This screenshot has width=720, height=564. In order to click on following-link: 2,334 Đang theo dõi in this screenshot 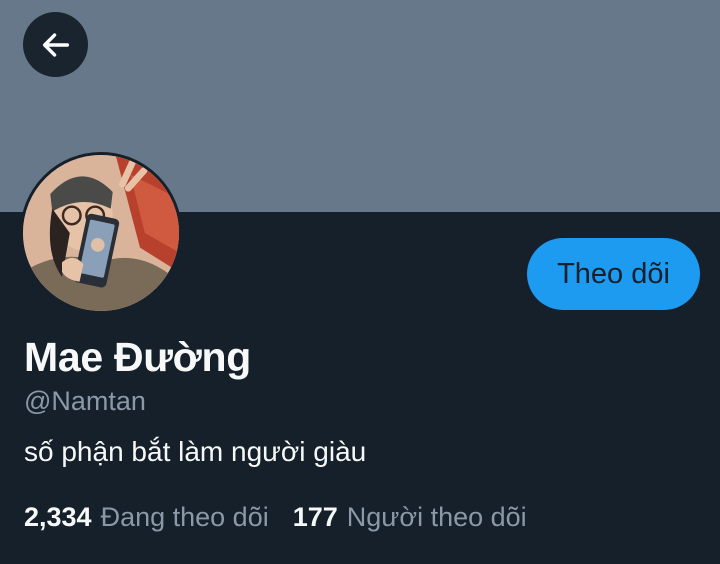, I will do `click(146, 517)`.